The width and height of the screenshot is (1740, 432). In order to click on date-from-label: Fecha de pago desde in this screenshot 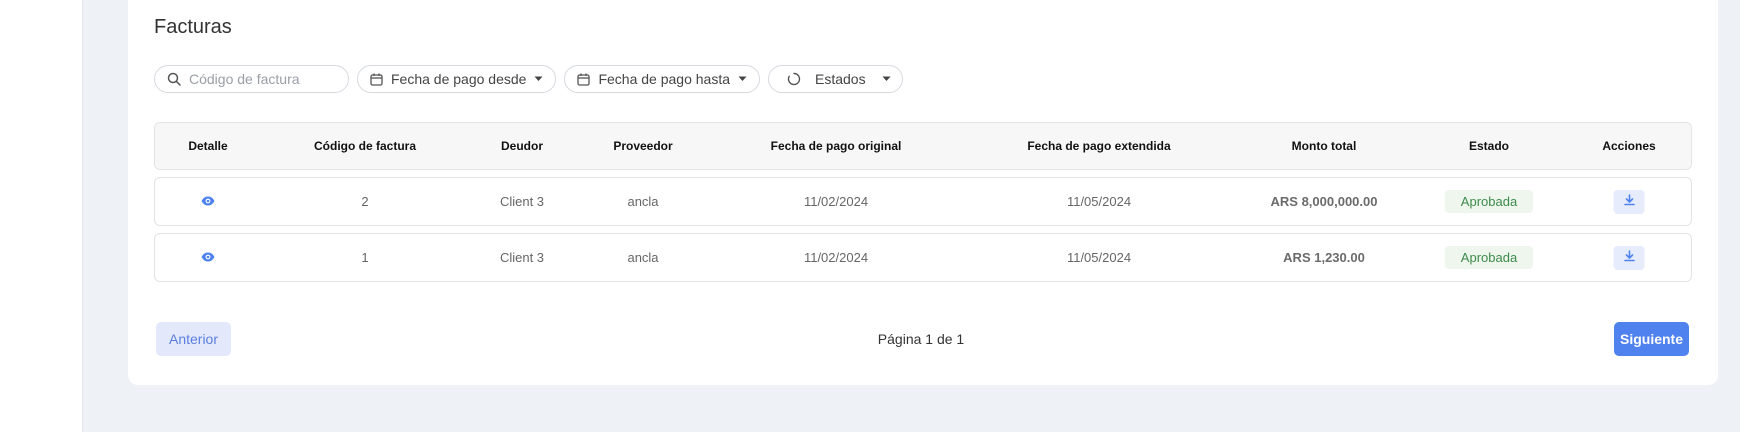, I will do `click(459, 79)`.